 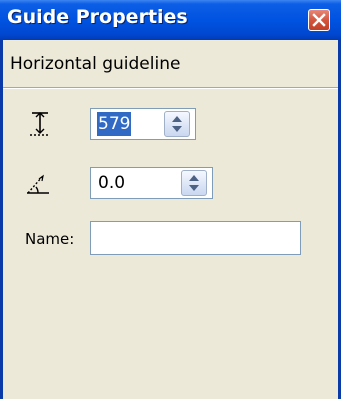 I want to click on close-button, so click(x=319, y=20).